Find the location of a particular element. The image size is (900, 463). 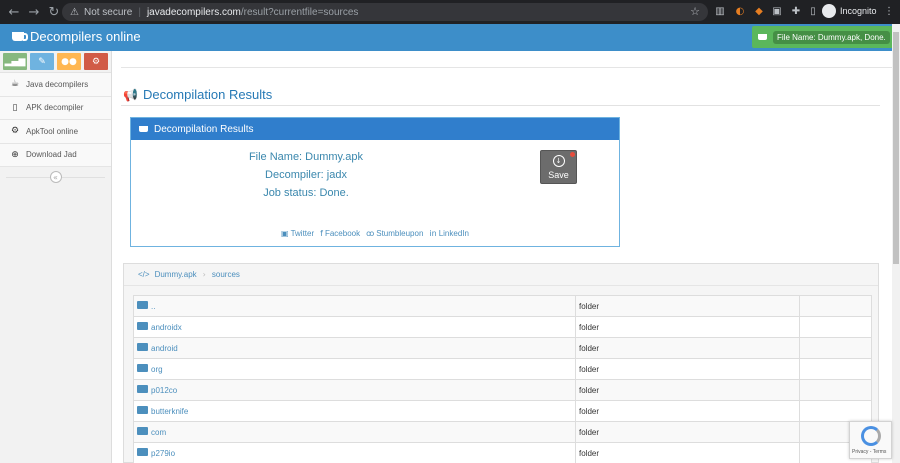

mobile-icon: ▯ is located at coordinates (15, 107).